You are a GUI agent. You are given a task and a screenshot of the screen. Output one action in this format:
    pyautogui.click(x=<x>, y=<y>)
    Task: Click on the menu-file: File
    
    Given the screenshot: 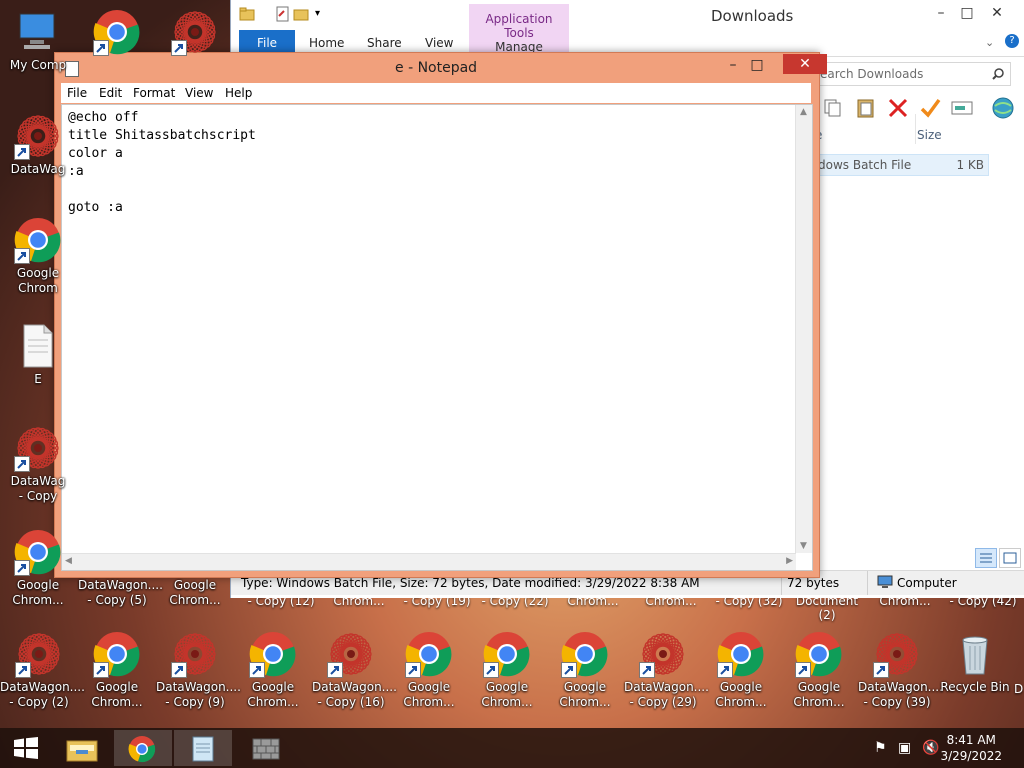 What is the action you would take?
    pyautogui.click(x=77, y=93)
    